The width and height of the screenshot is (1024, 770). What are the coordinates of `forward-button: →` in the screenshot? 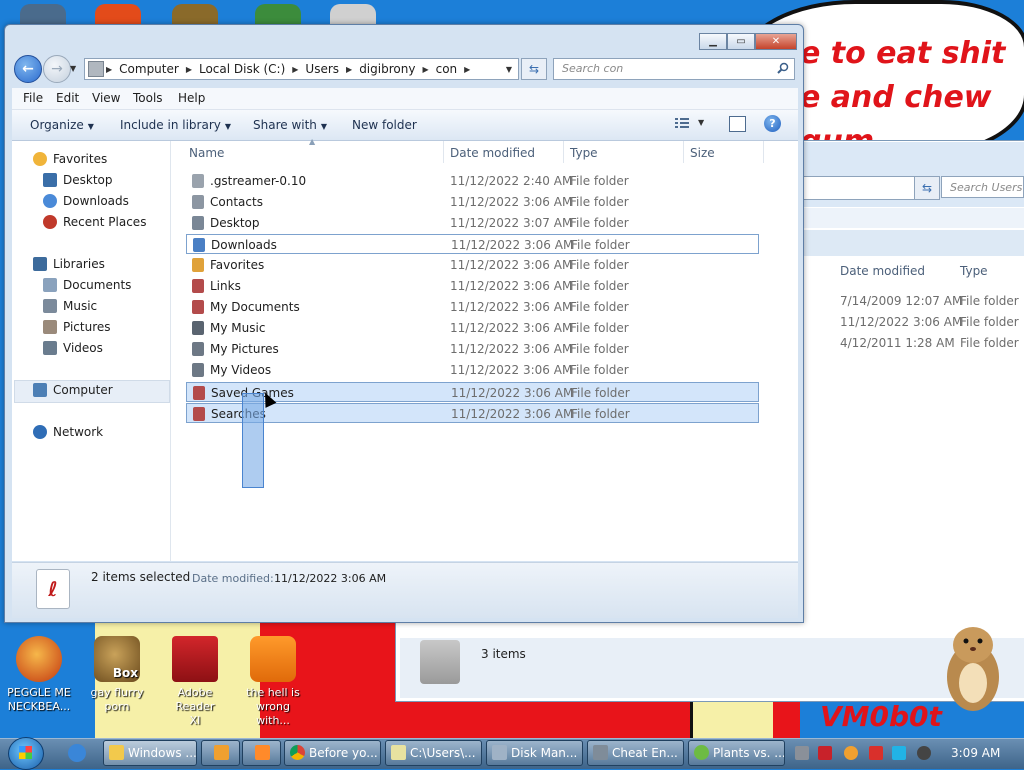 It's located at (57, 69).